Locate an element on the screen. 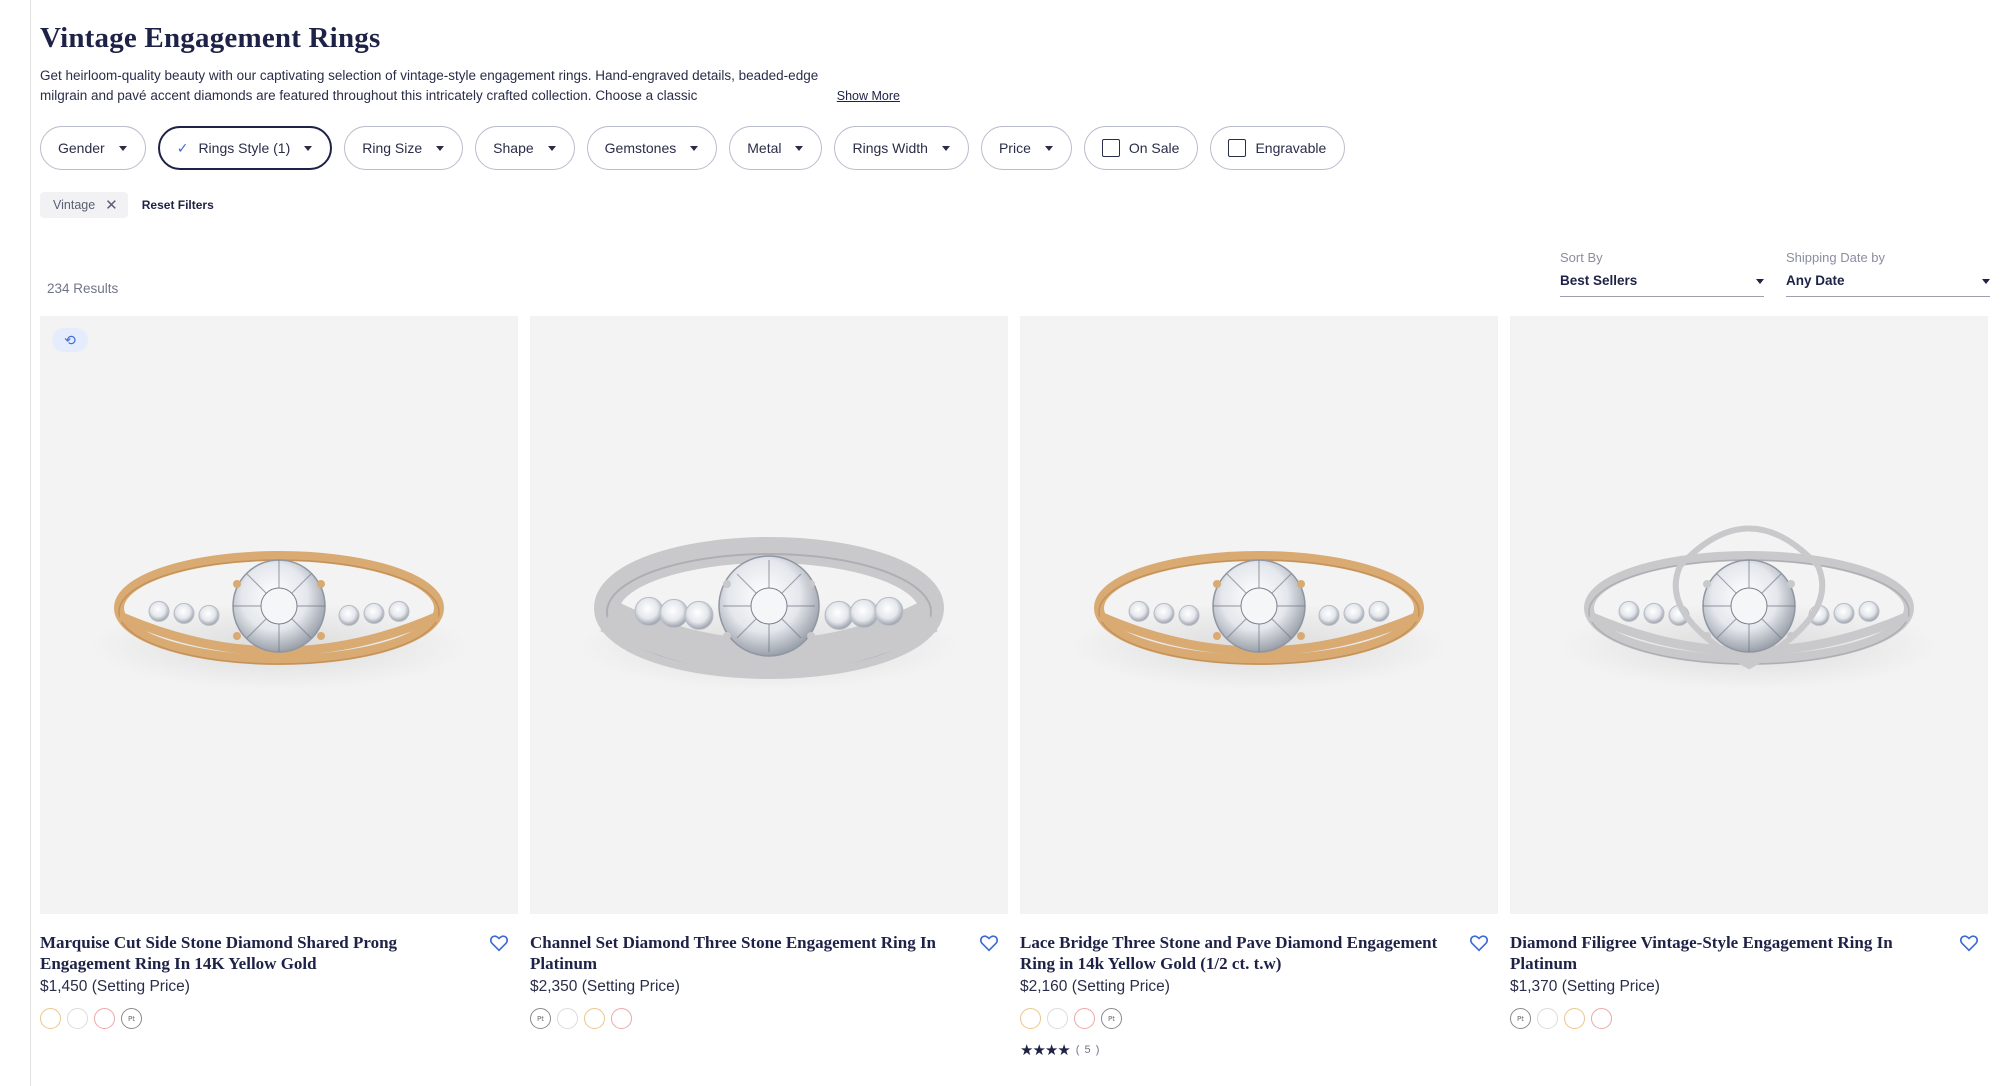  filter-label: Metal is located at coordinates (764, 148).